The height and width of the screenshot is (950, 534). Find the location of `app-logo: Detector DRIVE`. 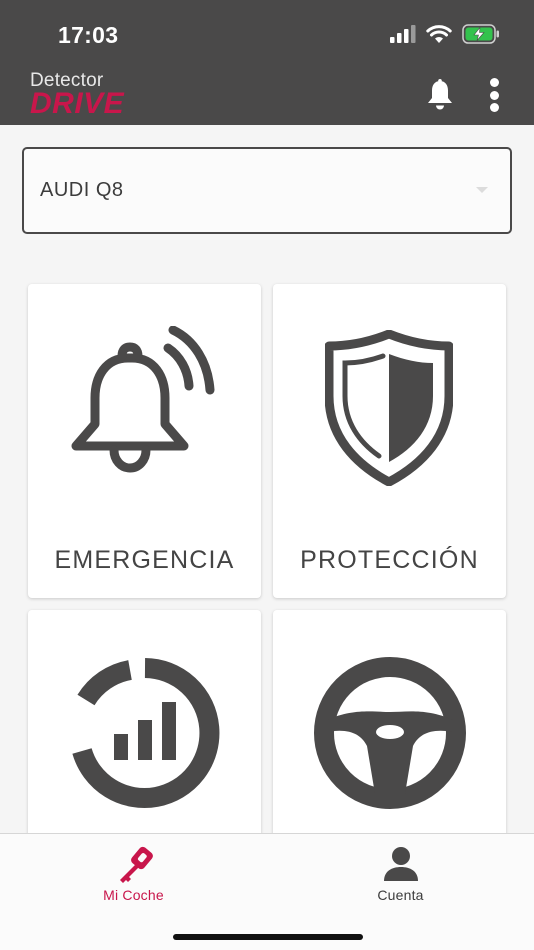

app-logo: Detector DRIVE is located at coordinates (90, 95).